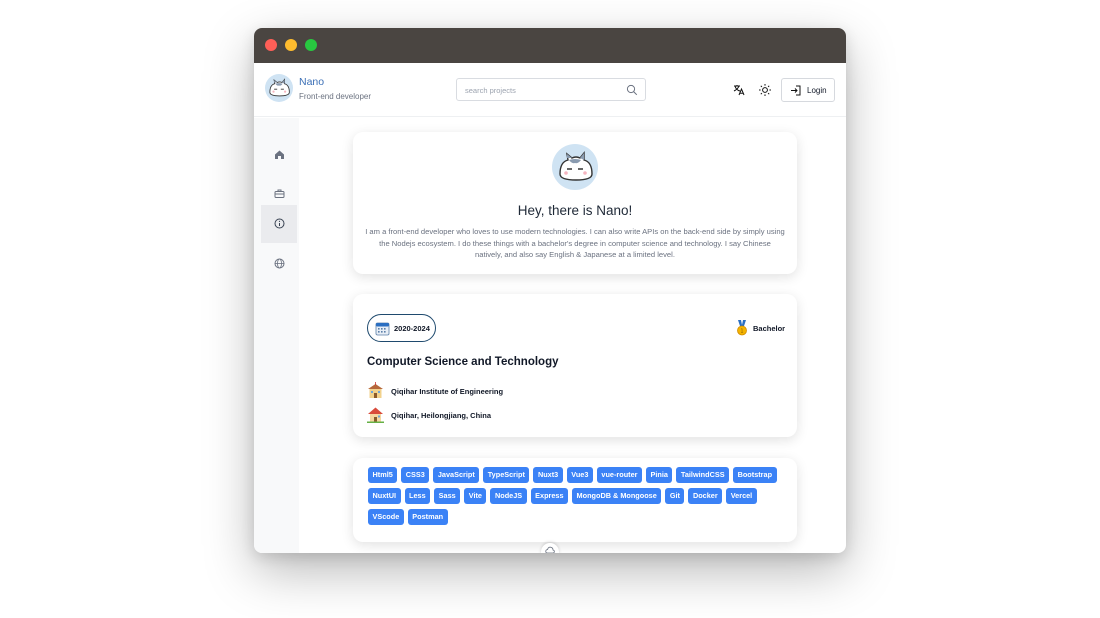 This screenshot has width=1100, height=618. I want to click on medal-icon: 1, so click(742, 328).